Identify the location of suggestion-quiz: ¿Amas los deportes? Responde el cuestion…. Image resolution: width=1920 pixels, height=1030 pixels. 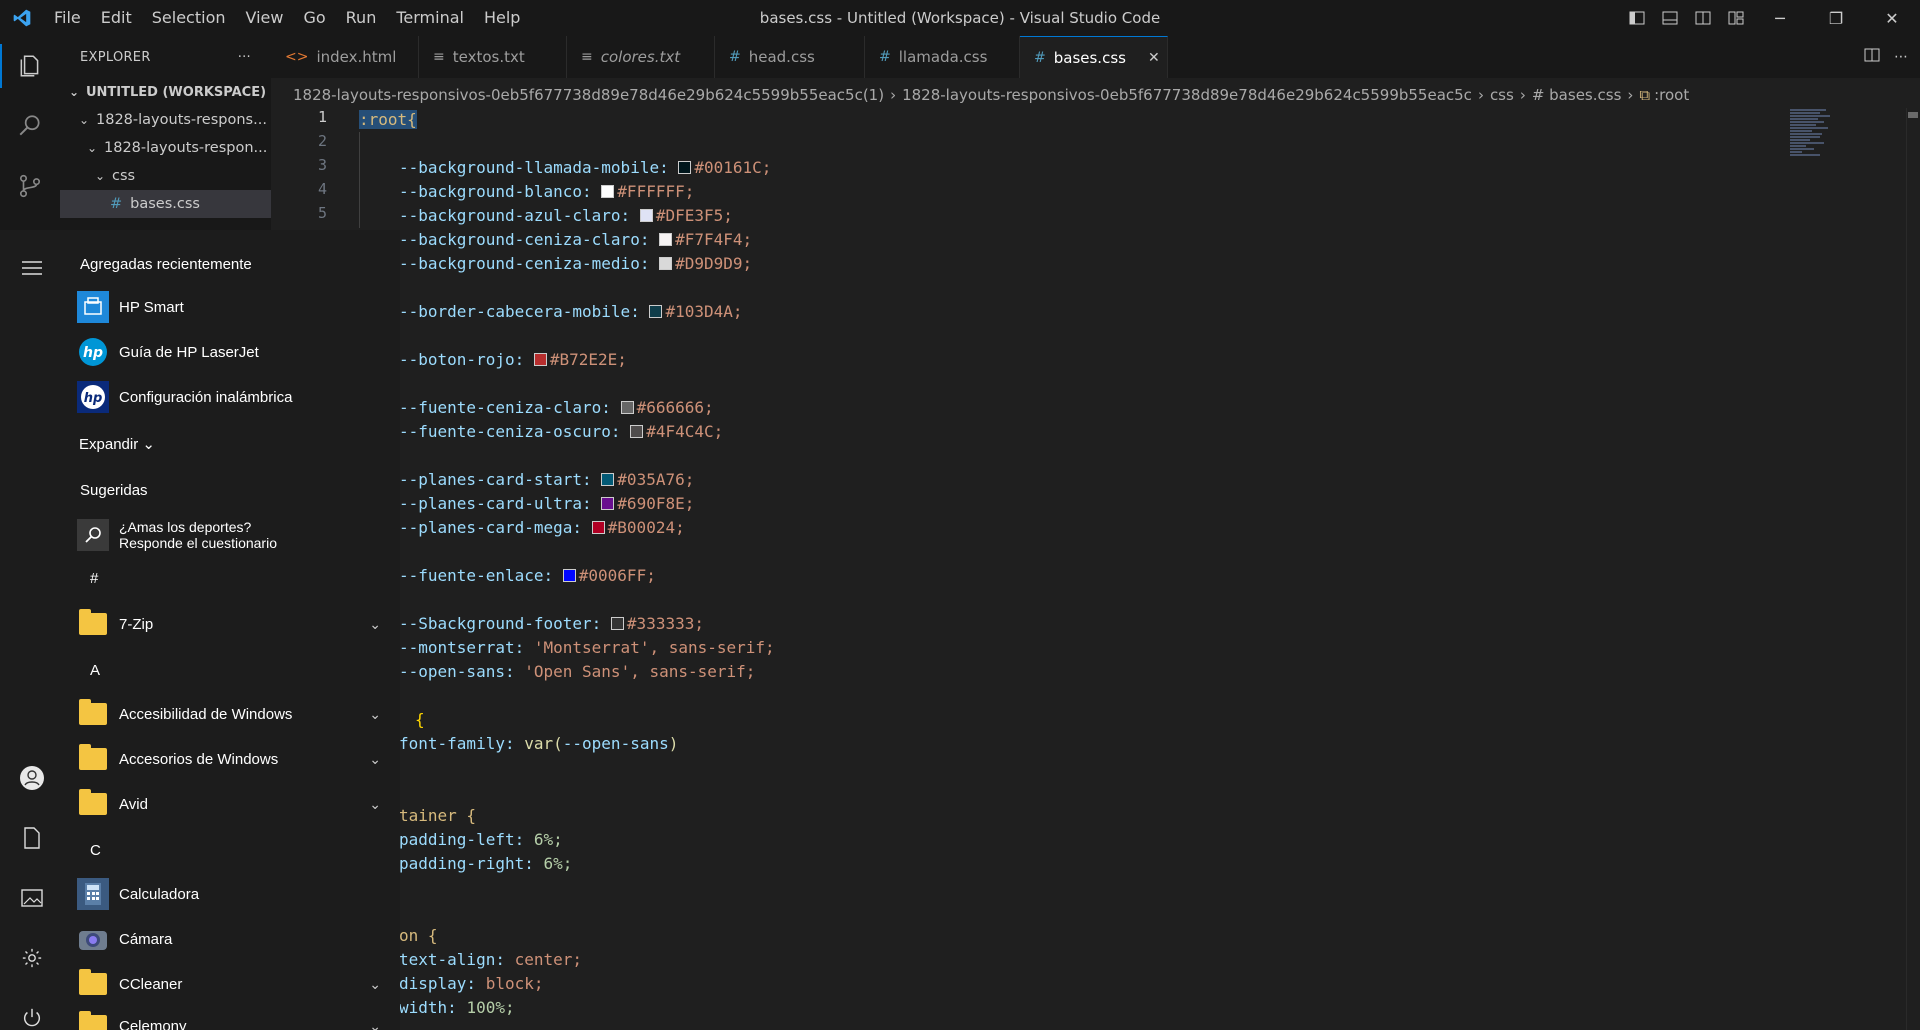
(232, 535).